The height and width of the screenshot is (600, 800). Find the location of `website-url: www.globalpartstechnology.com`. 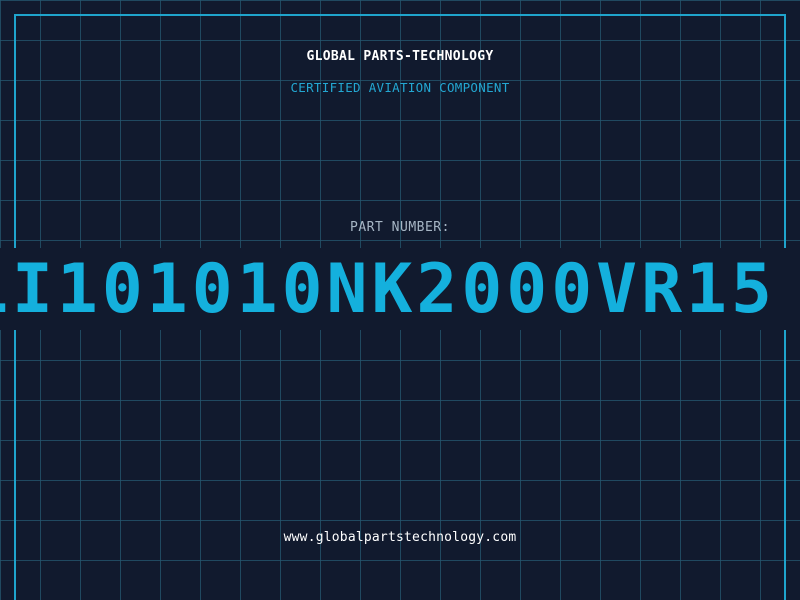

website-url: www.globalpartstechnology.com is located at coordinates (400, 537).